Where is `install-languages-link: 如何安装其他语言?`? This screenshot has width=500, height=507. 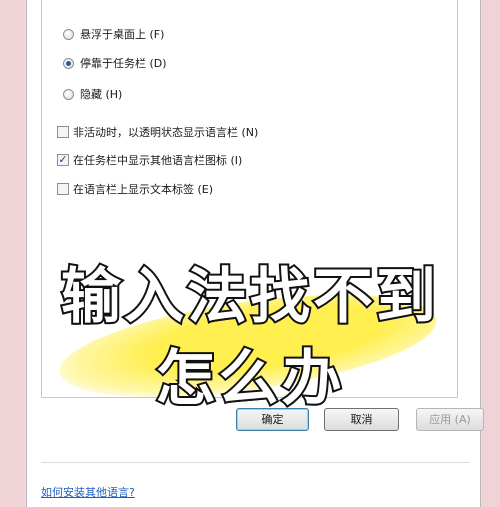
install-languages-link: 如何安装其他语言? is located at coordinates (88, 492).